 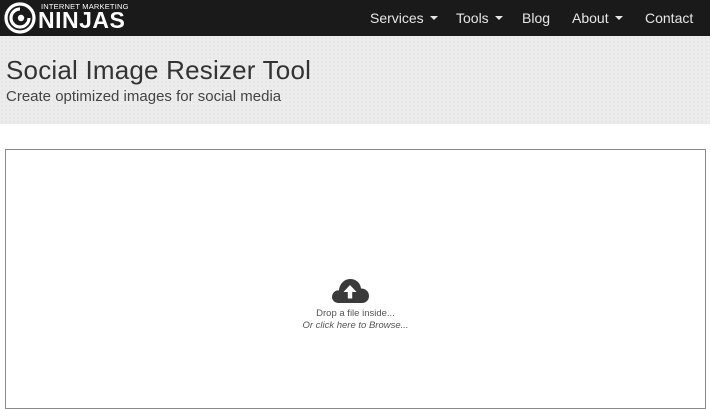 I want to click on nav-services-label: Services, so click(x=397, y=18).